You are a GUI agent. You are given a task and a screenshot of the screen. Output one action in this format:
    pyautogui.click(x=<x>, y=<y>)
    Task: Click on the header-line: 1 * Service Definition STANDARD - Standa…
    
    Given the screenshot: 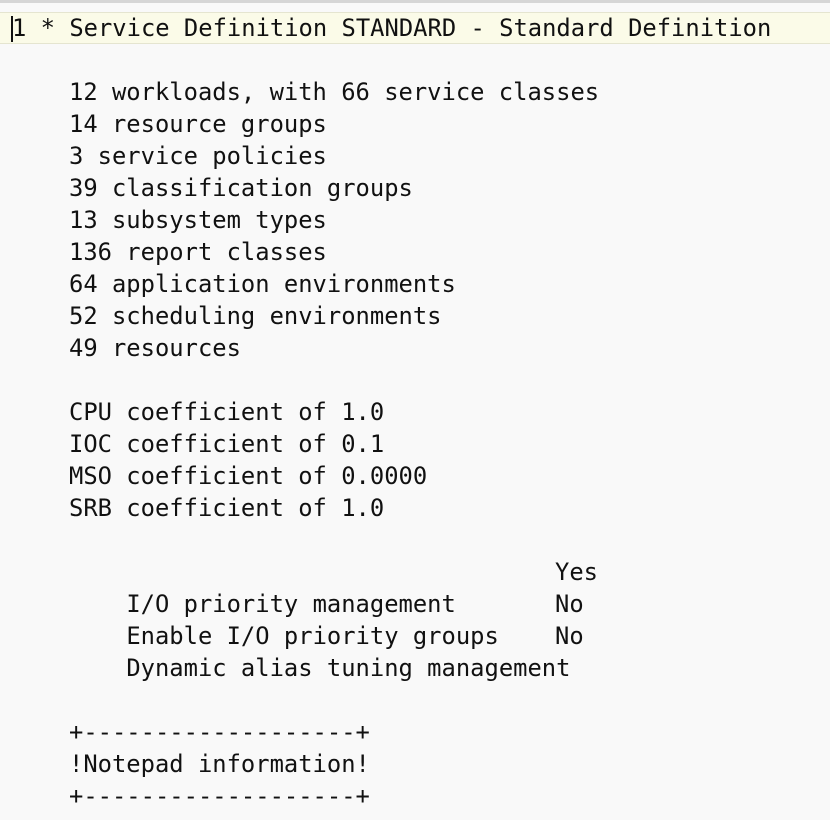 What is the action you would take?
    pyautogui.click(x=391, y=28)
    